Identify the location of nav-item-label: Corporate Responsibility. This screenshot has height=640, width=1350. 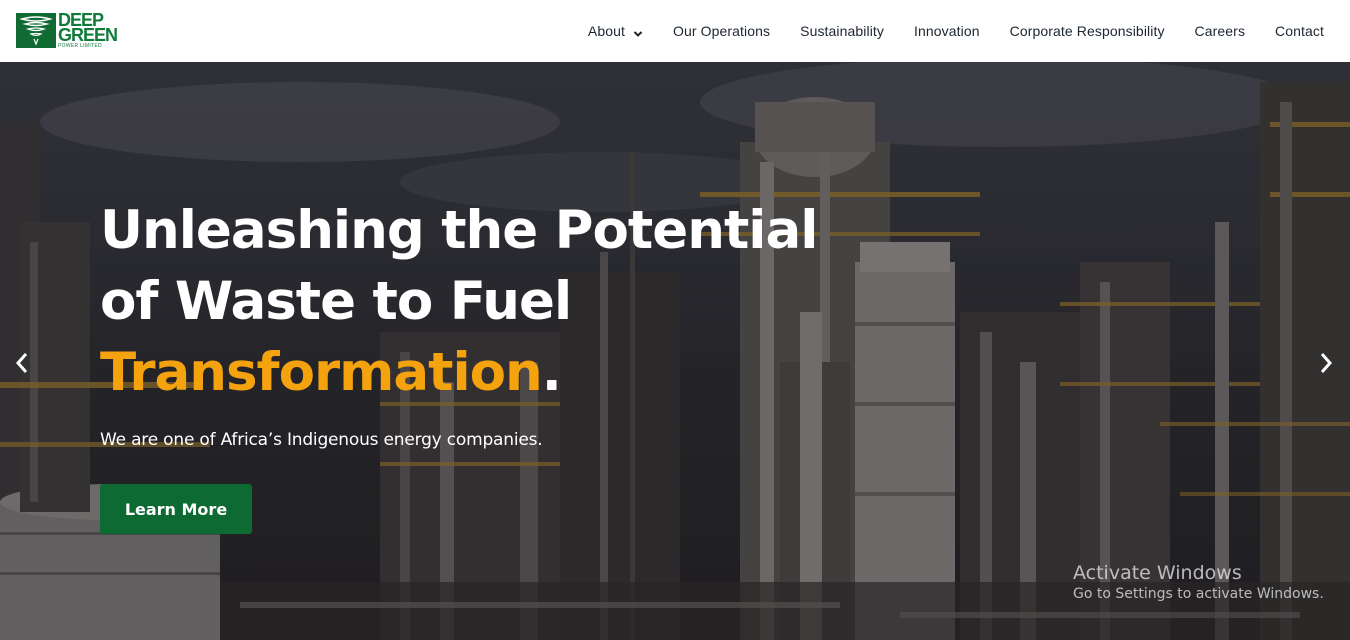
(1087, 31).